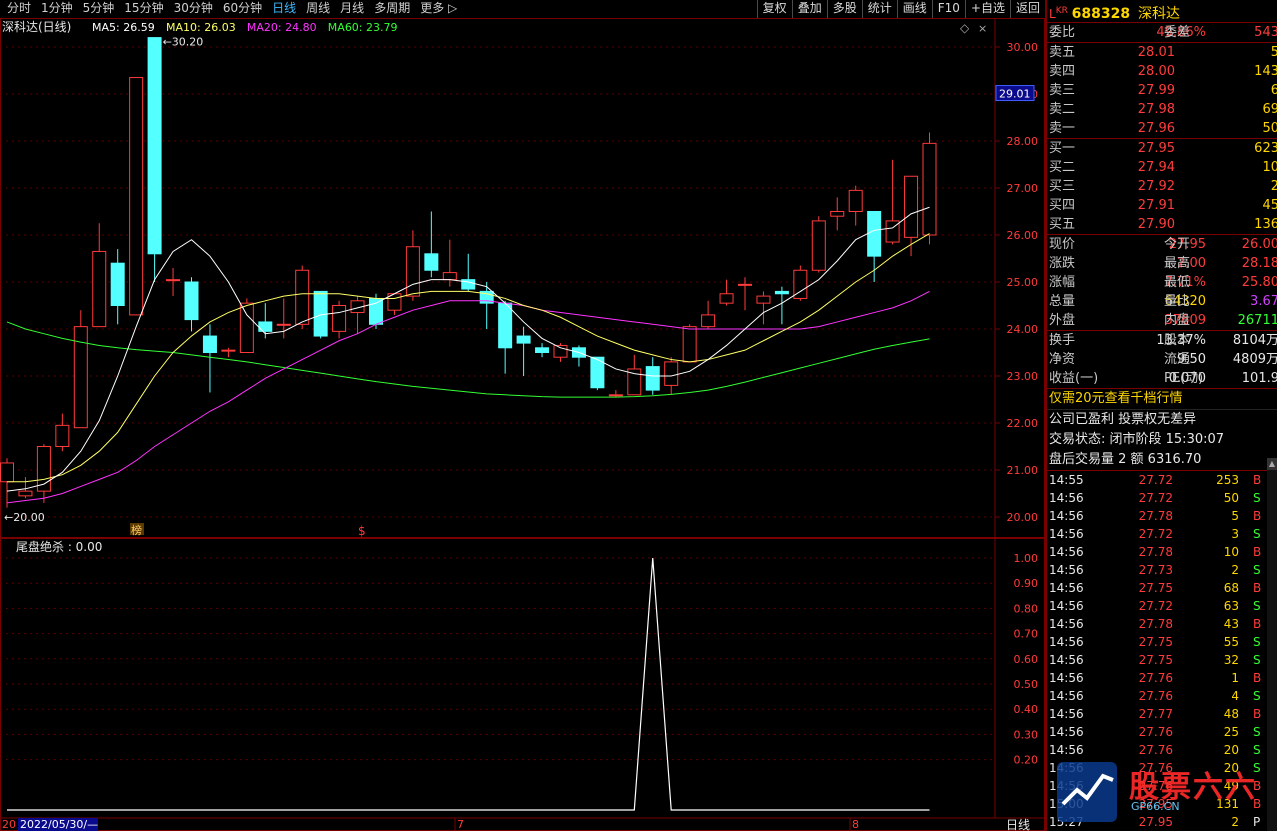  Describe the element at coordinates (1162, 167) in the screenshot. I see `depth-row: 买二 27.94 10` at that location.